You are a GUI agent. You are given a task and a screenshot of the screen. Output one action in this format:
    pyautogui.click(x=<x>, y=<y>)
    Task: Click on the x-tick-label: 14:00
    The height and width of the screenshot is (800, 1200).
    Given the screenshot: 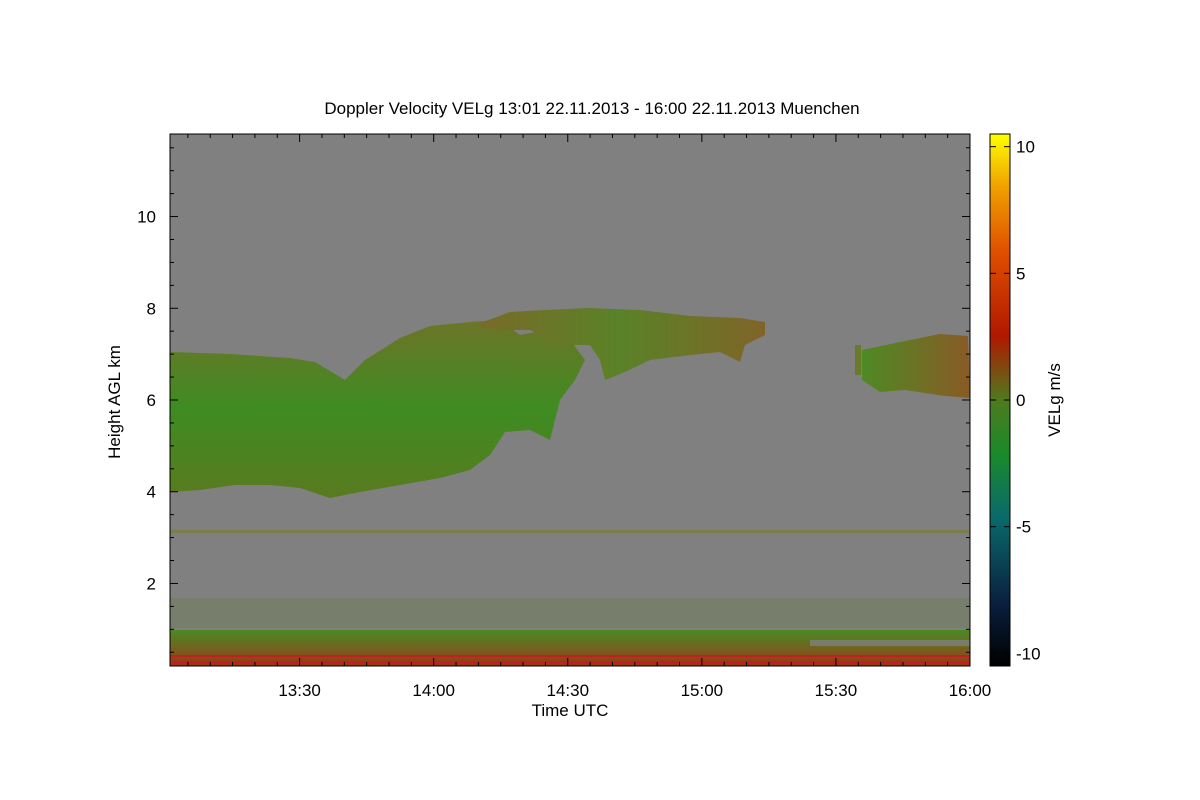 What is the action you would take?
    pyautogui.click(x=433, y=690)
    